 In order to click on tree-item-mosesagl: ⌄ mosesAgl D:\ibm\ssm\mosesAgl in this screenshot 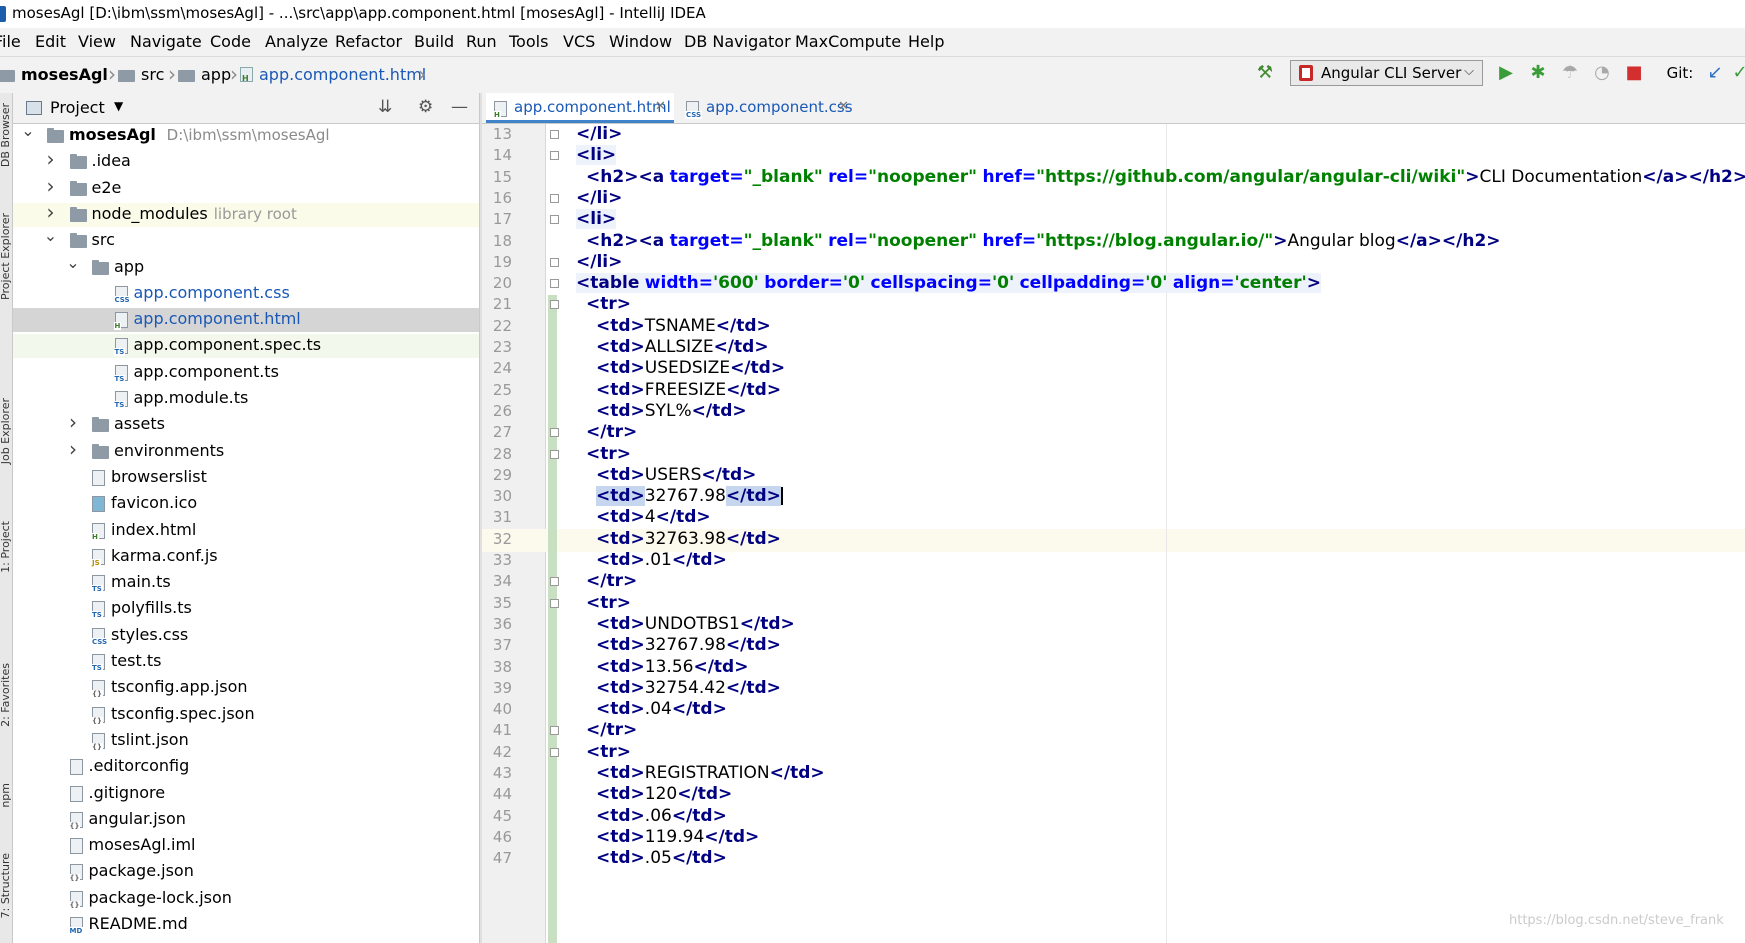, I will do `click(246, 136)`.